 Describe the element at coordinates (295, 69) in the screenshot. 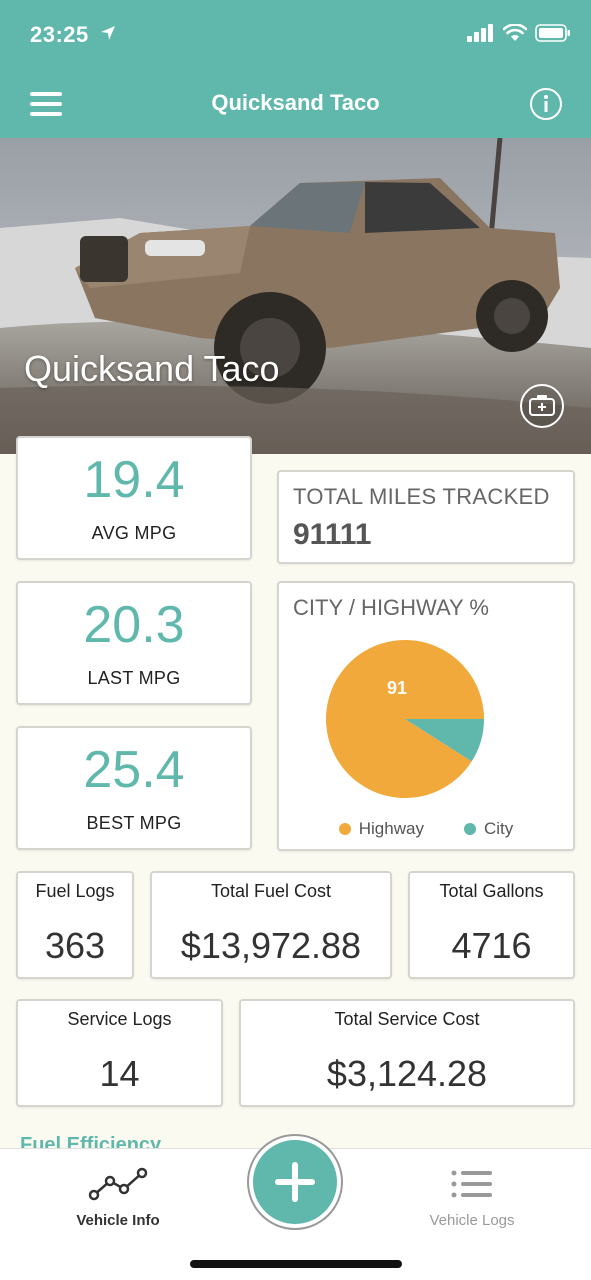

I see `app-header: 23:25 Quicksand Taco` at that location.